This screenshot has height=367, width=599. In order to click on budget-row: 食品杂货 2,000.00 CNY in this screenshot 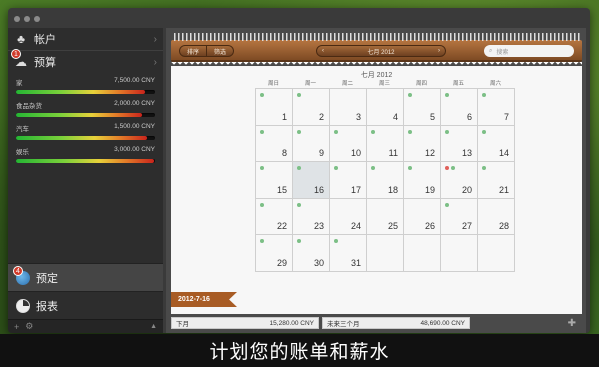, I will do `click(85, 108)`.